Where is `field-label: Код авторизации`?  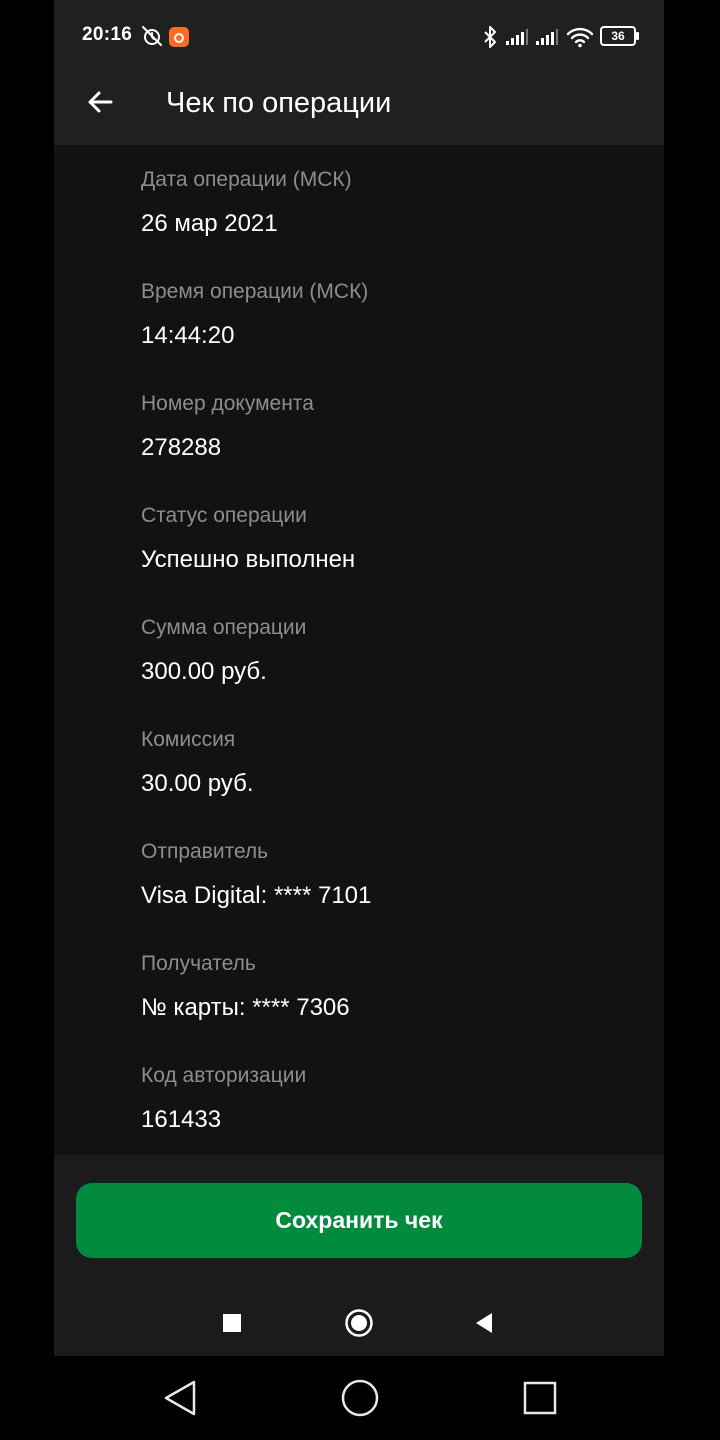
field-label: Код авторизации is located at coordinates (224, 1075).